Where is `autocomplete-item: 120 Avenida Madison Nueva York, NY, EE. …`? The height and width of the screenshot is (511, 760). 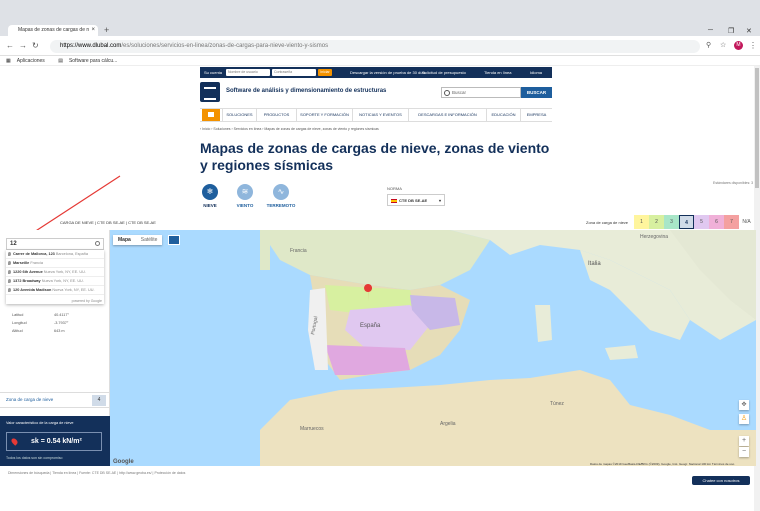 autocomplete-item: 120 Avenida Madison Nueva York, NY, EE. … is located at coordinates (55, 290).